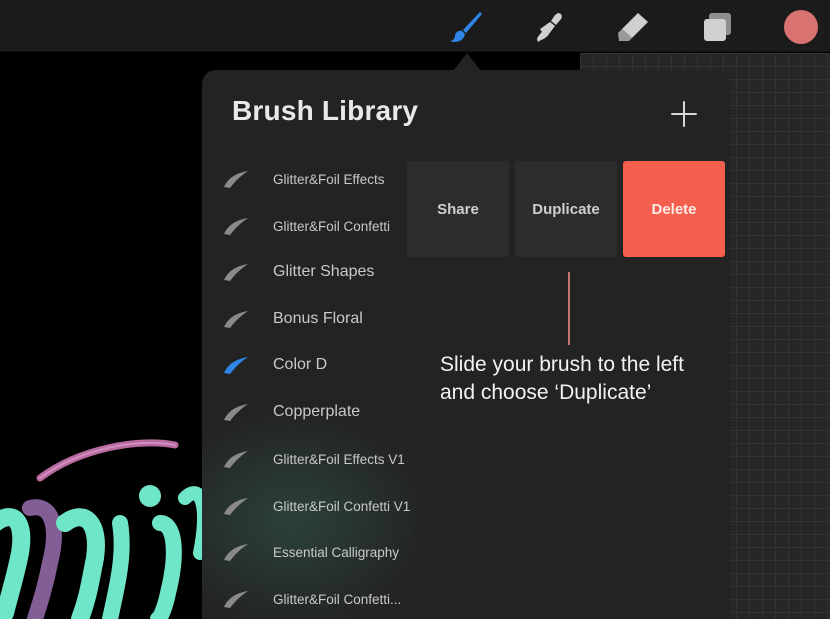 The image size is (830, 619). What do you see at coordinates (549, 27) in the screenshot?
I see `smudge-icon` at bounding box center [549, 27].